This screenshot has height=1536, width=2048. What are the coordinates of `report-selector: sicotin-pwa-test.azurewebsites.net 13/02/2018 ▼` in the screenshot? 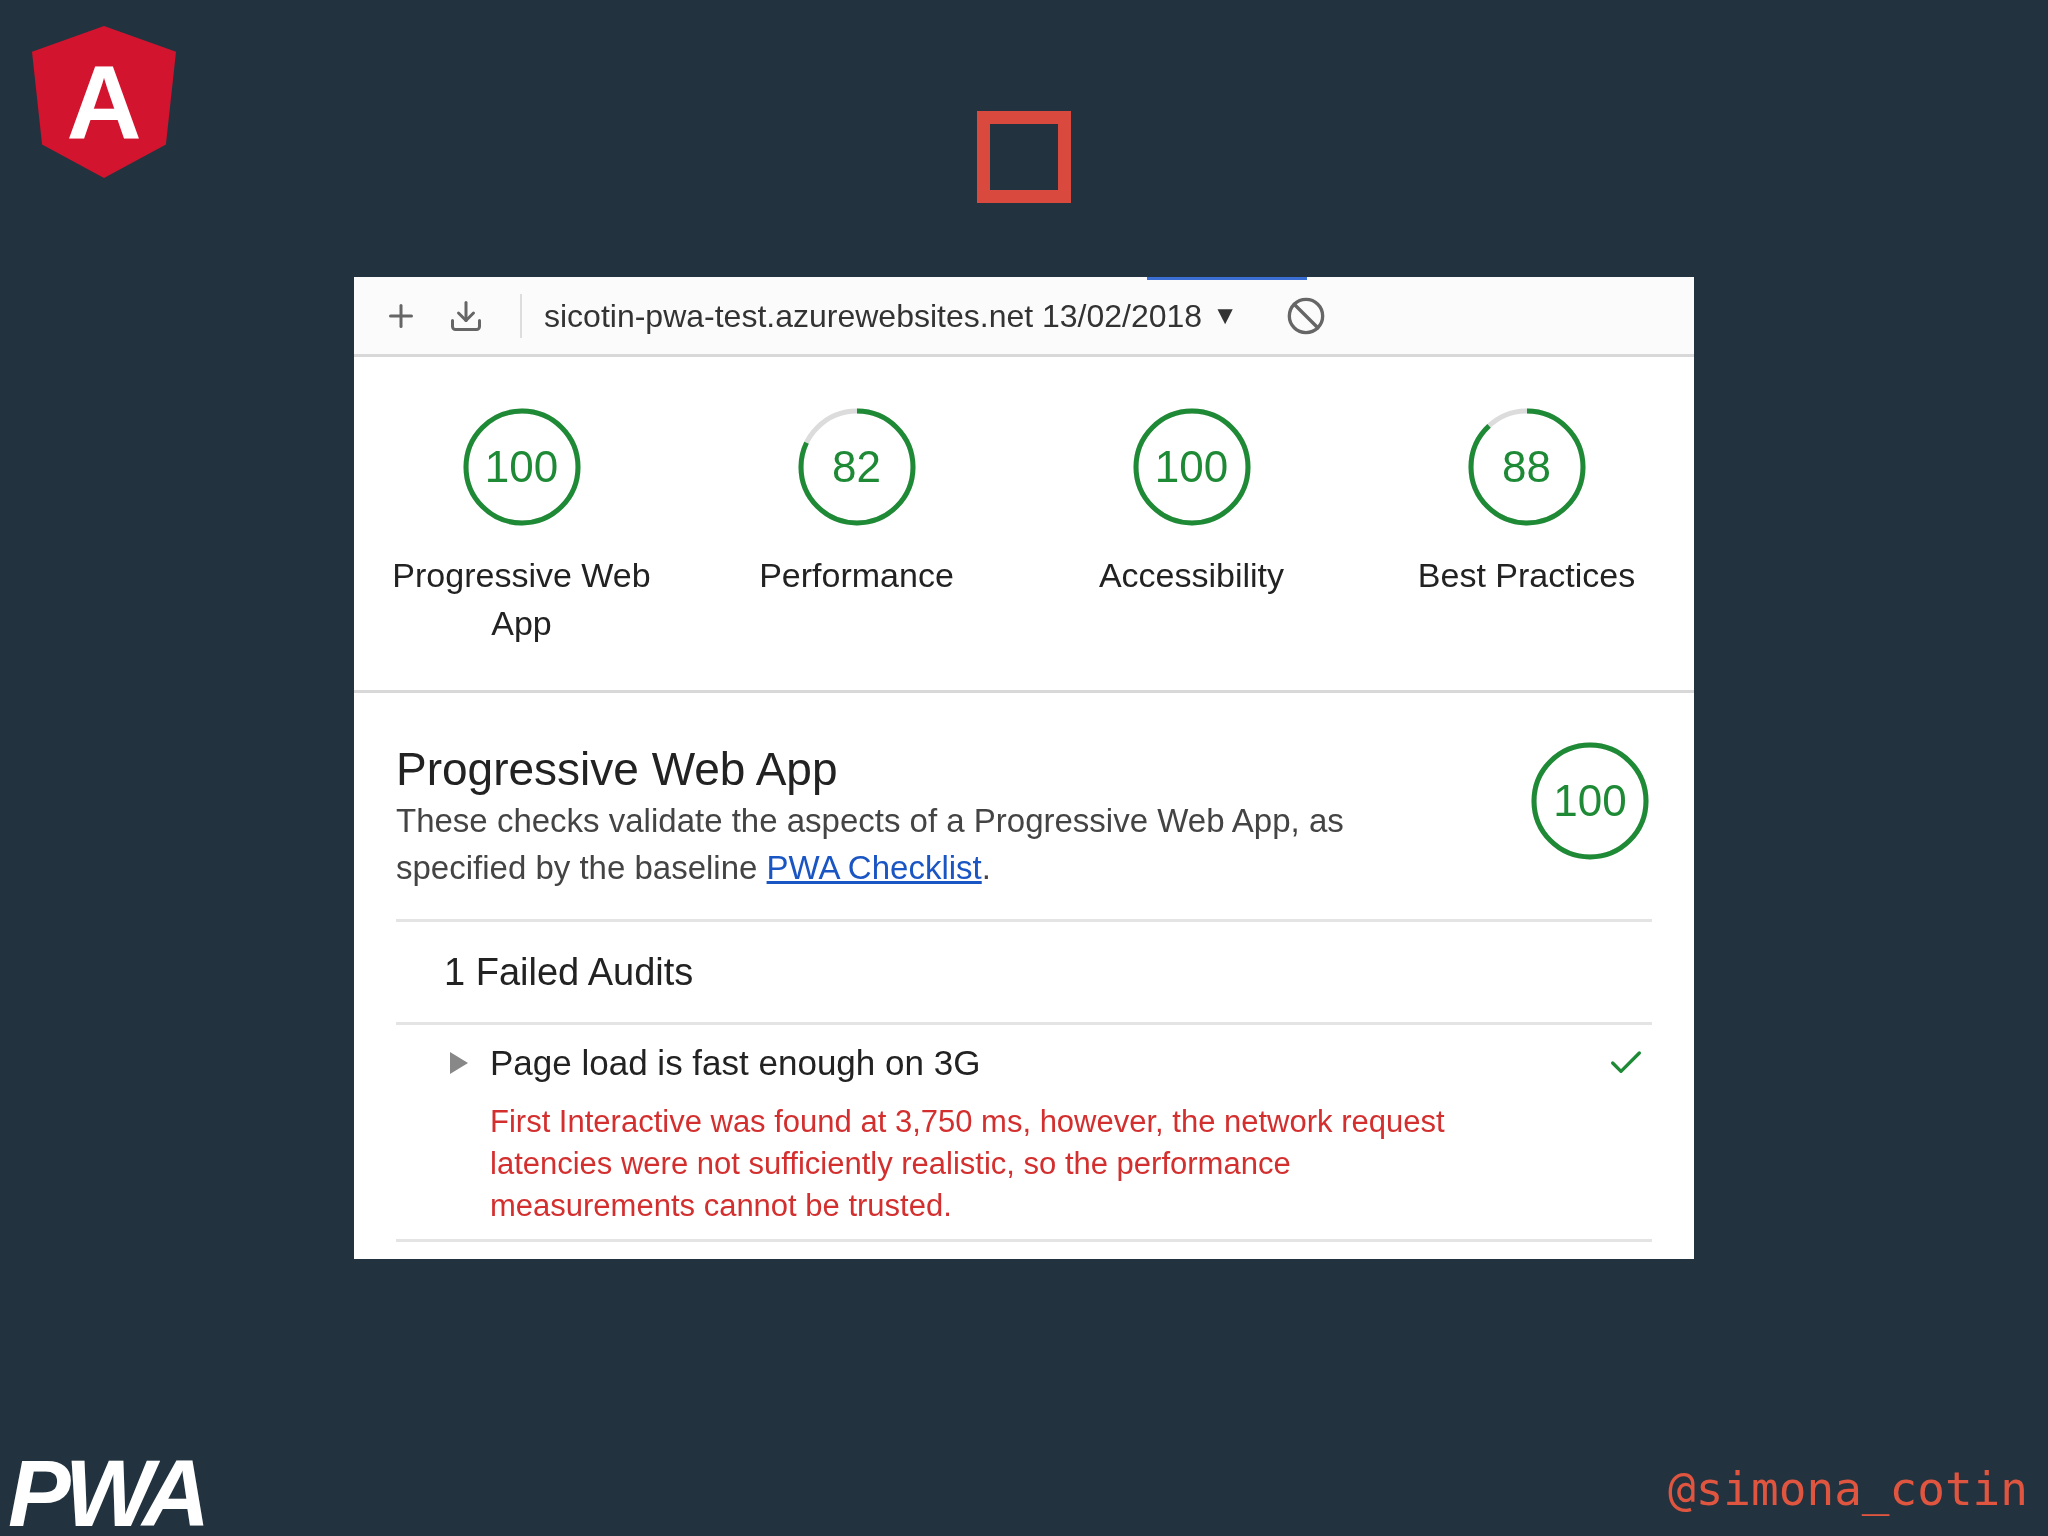 It's located at (891, 315).